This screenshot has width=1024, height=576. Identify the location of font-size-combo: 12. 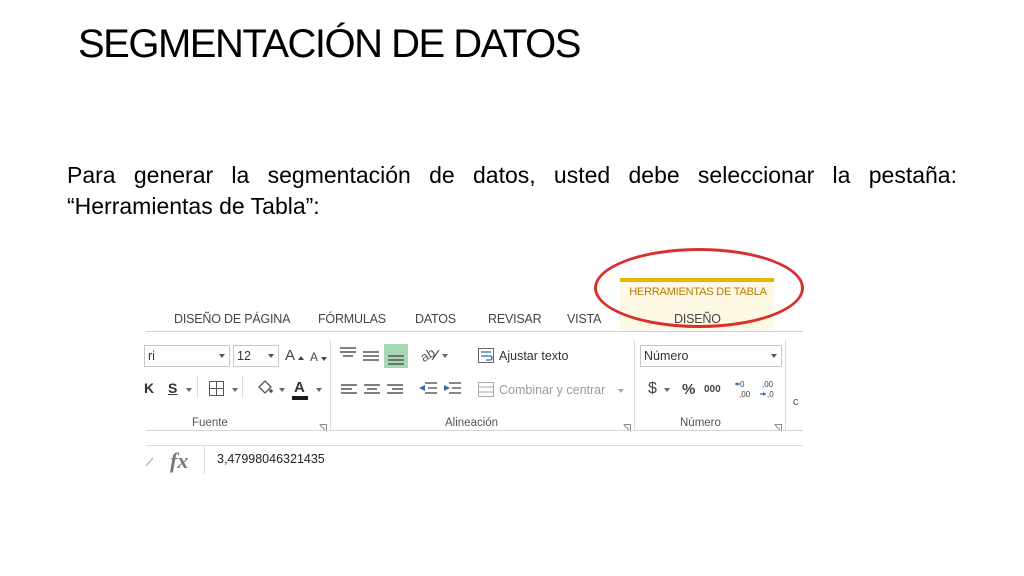
(256, 356).